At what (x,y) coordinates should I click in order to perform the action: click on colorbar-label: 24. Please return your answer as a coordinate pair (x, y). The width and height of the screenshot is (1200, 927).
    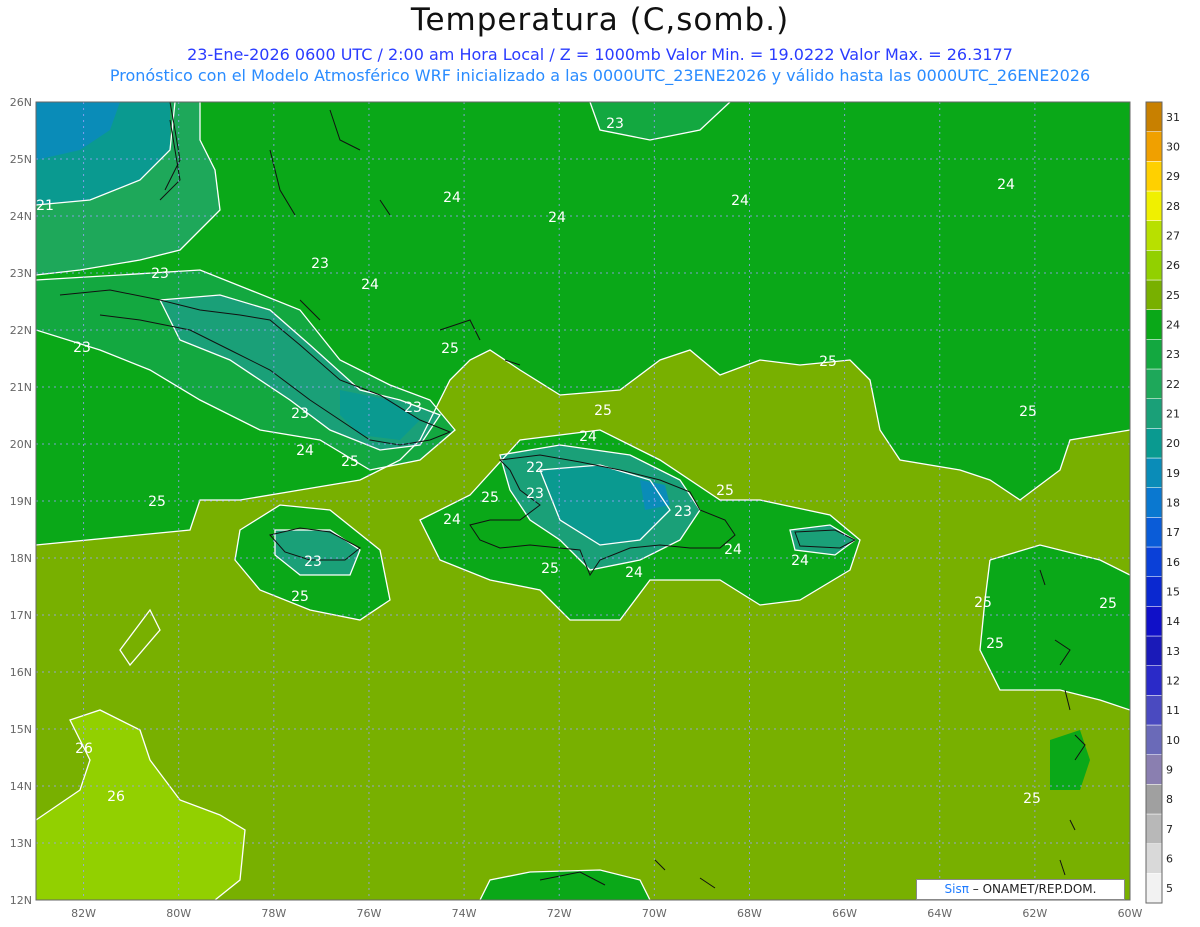
    Looking at the image, I should click on (1173, 325).